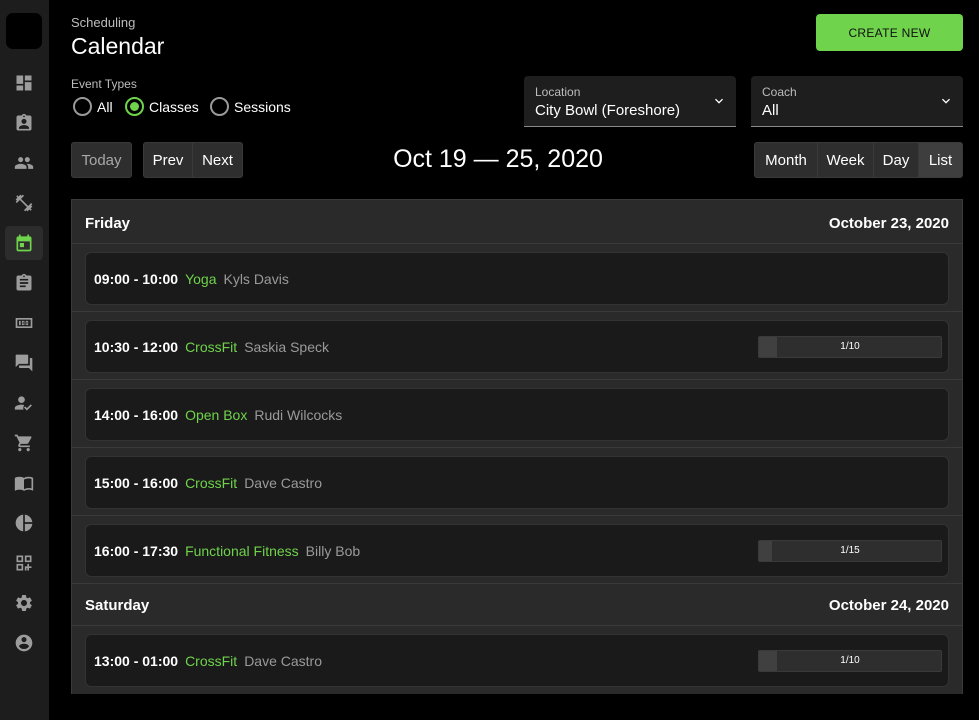 The height and width of the screenshot is (720, 979). What do you see at coordinates (24, 643) in the screenshot?
I see `account-icon` at bounding box center [24, 643].